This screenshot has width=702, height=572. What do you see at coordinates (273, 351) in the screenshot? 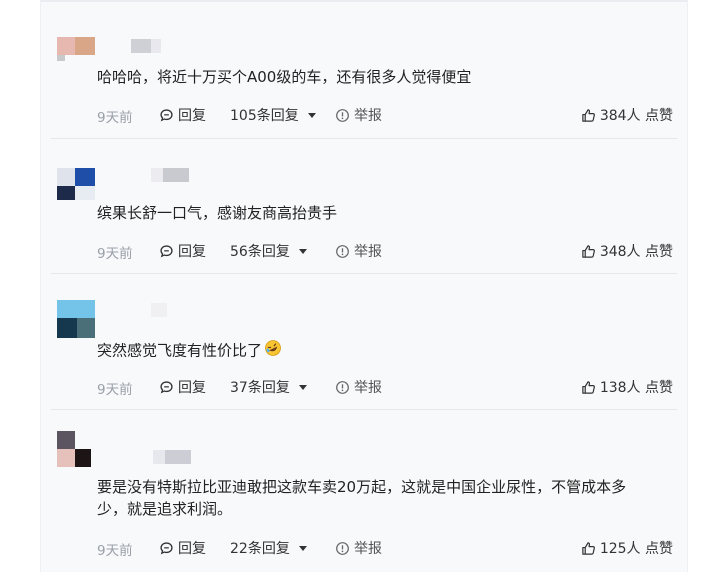
I see `rofl-emoji-icon` at bounding box center [273, 351].